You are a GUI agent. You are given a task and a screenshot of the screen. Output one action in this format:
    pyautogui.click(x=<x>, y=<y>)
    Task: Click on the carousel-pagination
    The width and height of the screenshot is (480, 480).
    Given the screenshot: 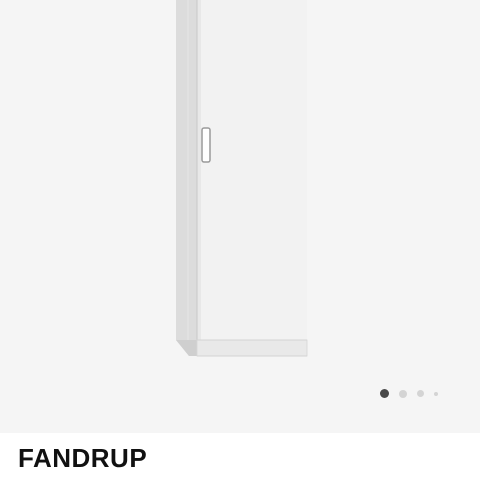 What is the action you would take?
    pyautogui.click(x=409, y=393)
    